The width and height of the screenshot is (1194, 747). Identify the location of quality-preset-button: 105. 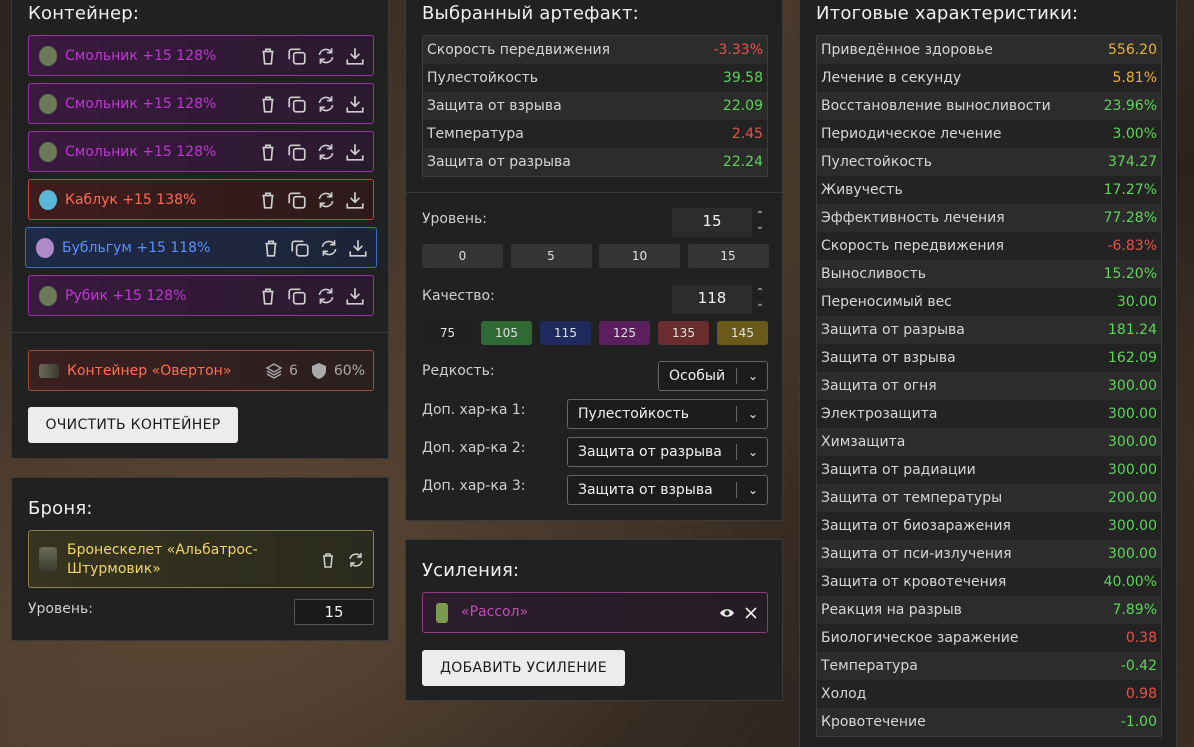
(506, 333).